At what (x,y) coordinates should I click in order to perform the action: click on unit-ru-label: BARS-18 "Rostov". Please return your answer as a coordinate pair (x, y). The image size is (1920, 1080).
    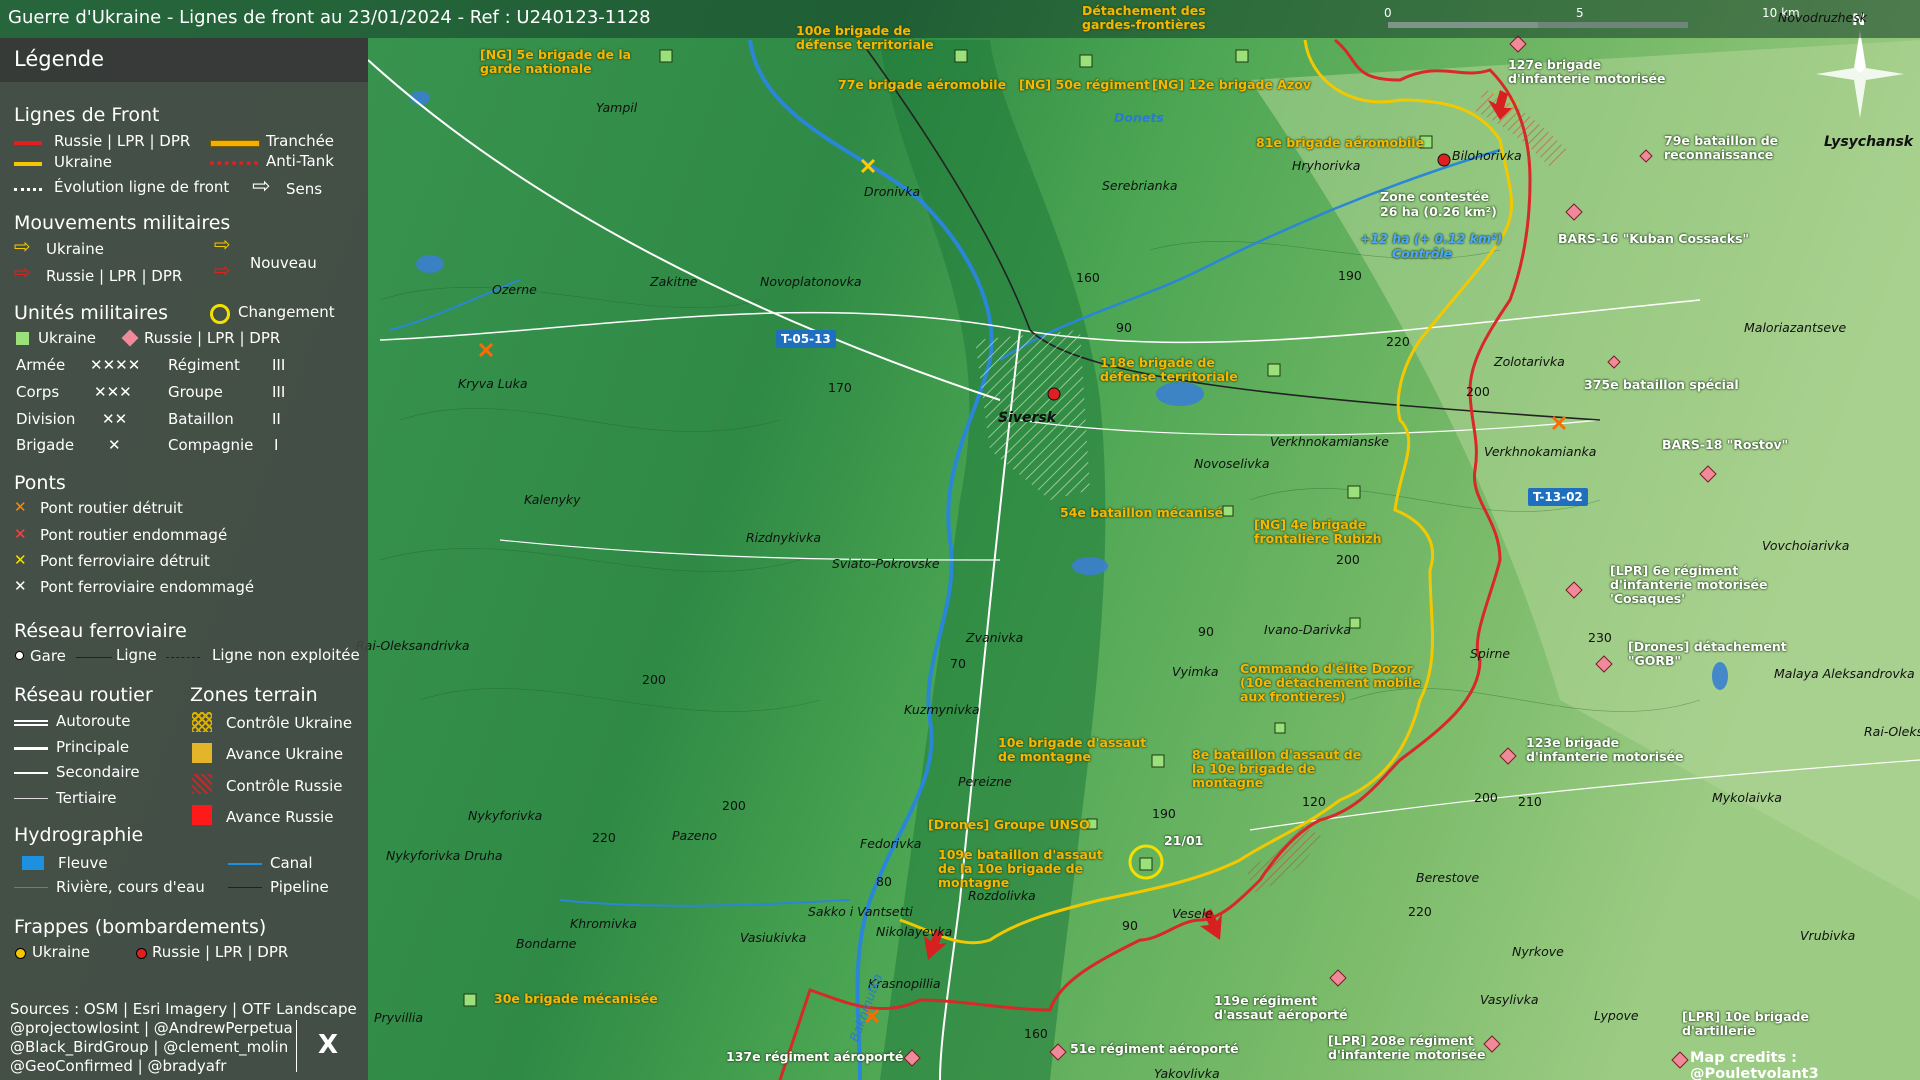
    Looking at the image, I should click on (1725, 445).